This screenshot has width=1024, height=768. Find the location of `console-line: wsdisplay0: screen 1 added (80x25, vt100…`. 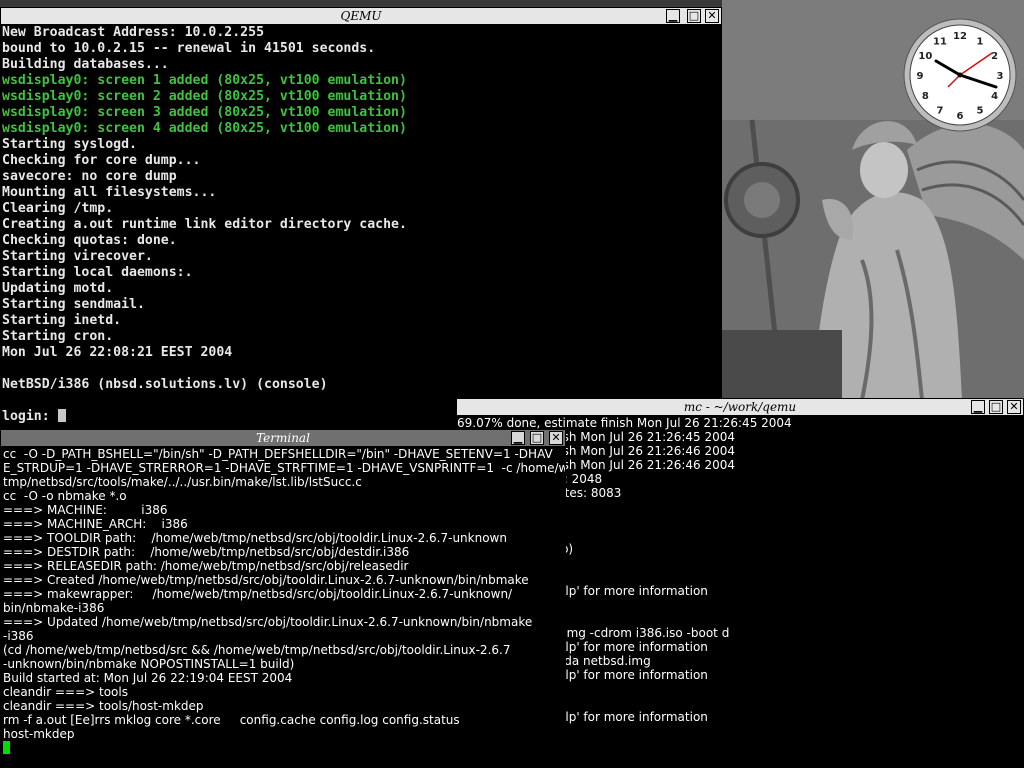

console-line: wsdisplay0: screen 1 added (80x25, vt100… is located at coordinates (204, 80).